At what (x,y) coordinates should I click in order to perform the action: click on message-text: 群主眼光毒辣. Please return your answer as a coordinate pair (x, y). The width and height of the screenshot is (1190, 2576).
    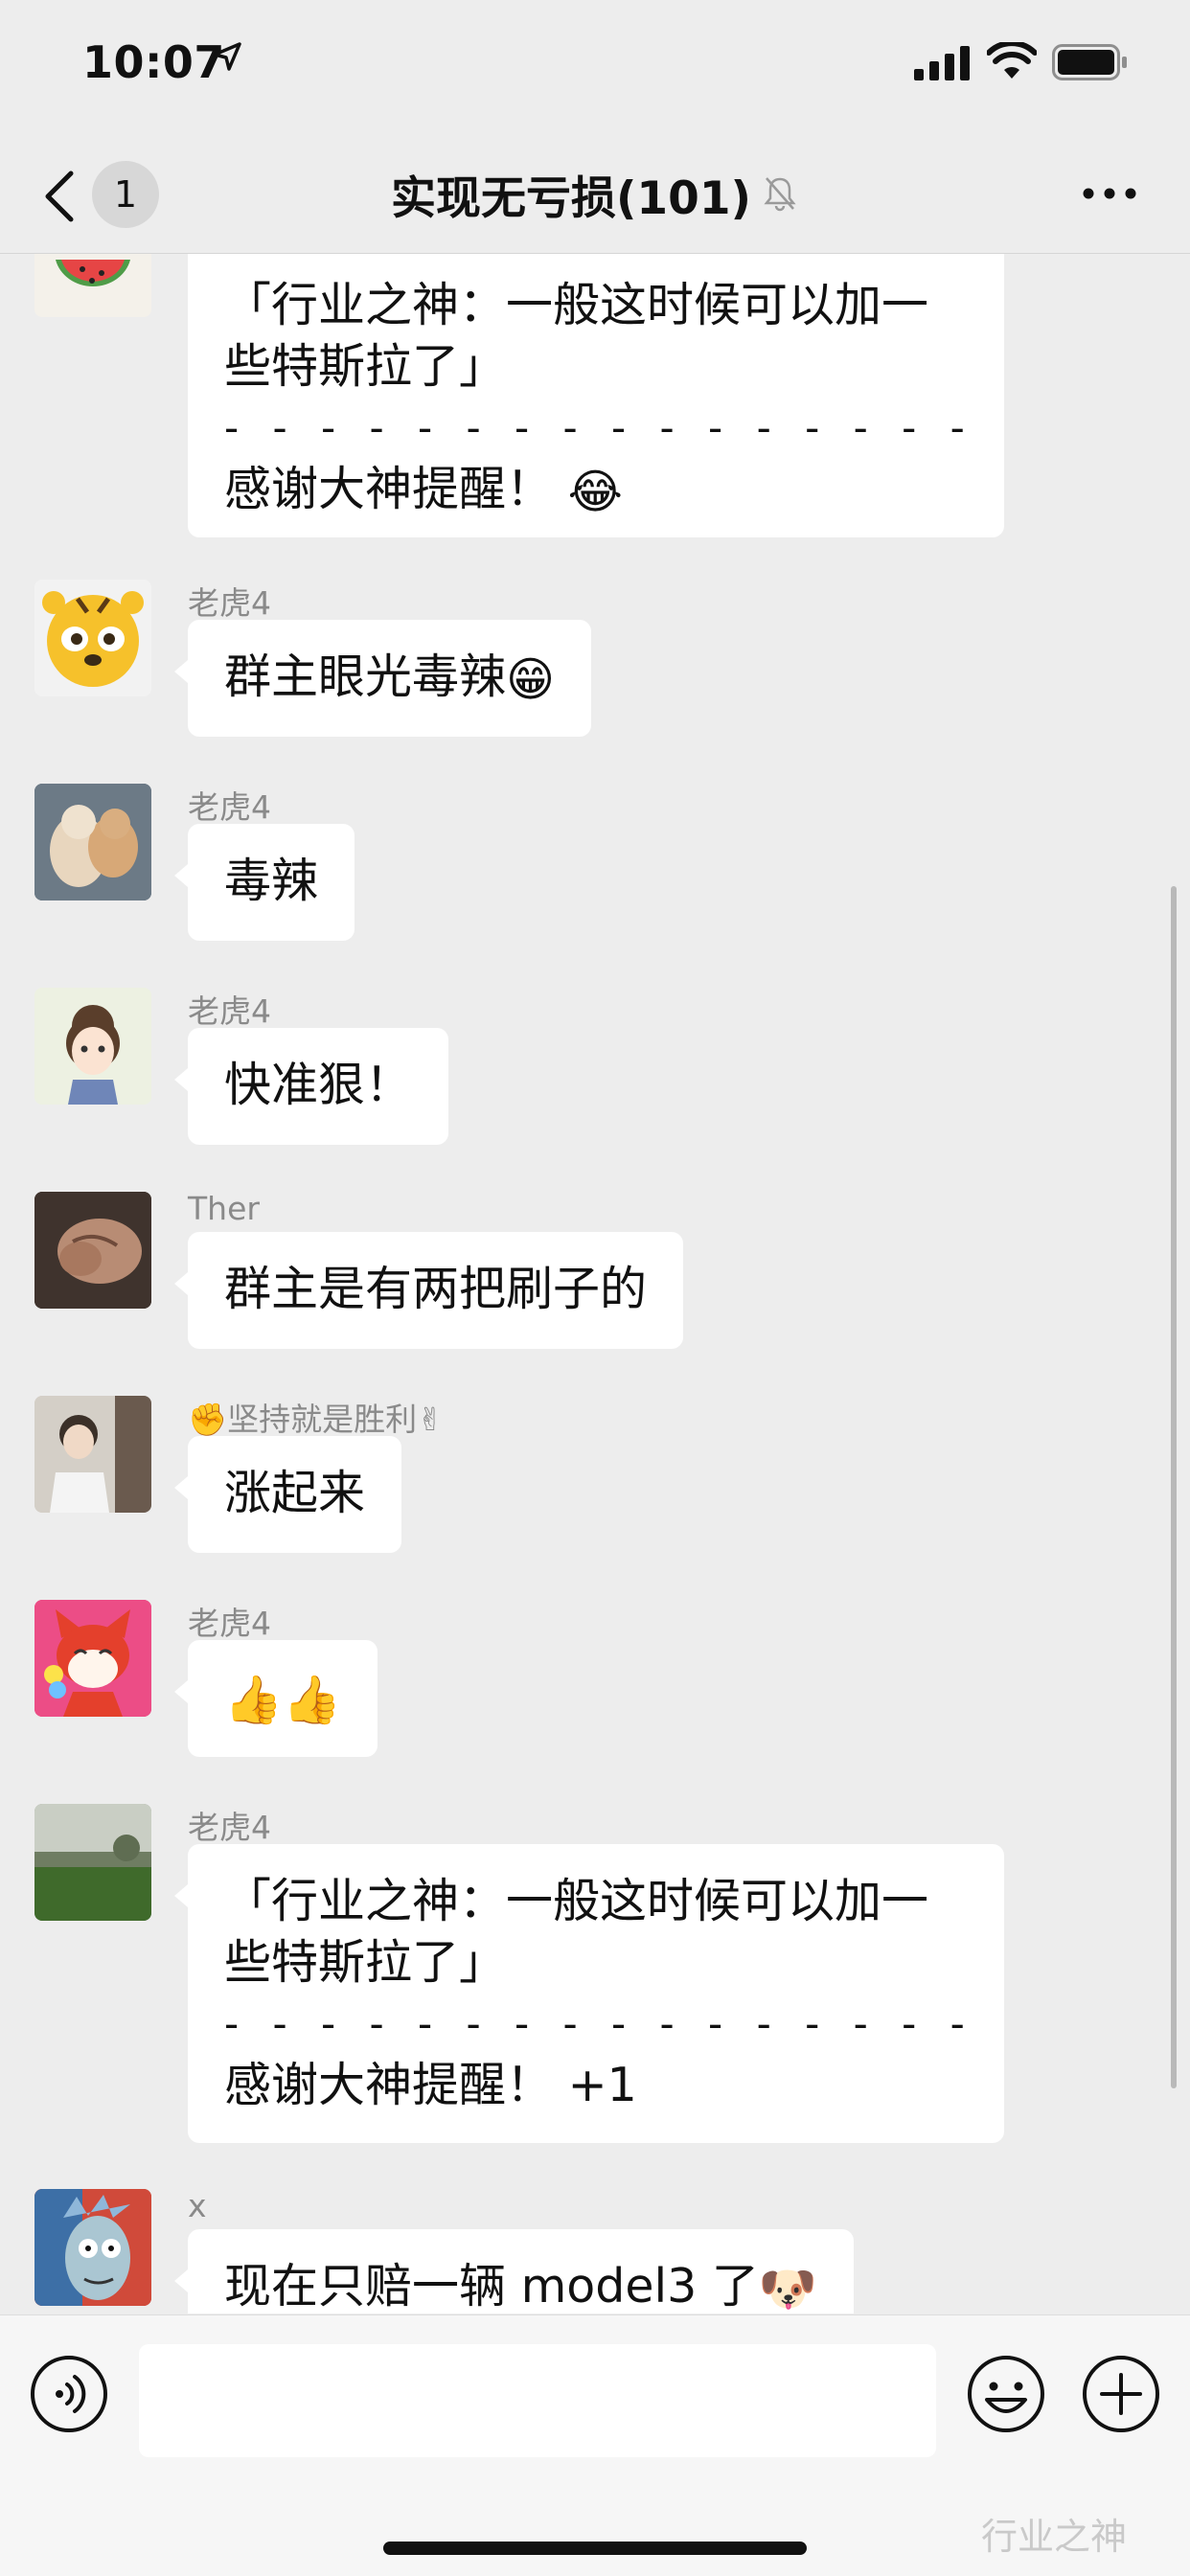
    Looking at the image, I should click on (366, 677).